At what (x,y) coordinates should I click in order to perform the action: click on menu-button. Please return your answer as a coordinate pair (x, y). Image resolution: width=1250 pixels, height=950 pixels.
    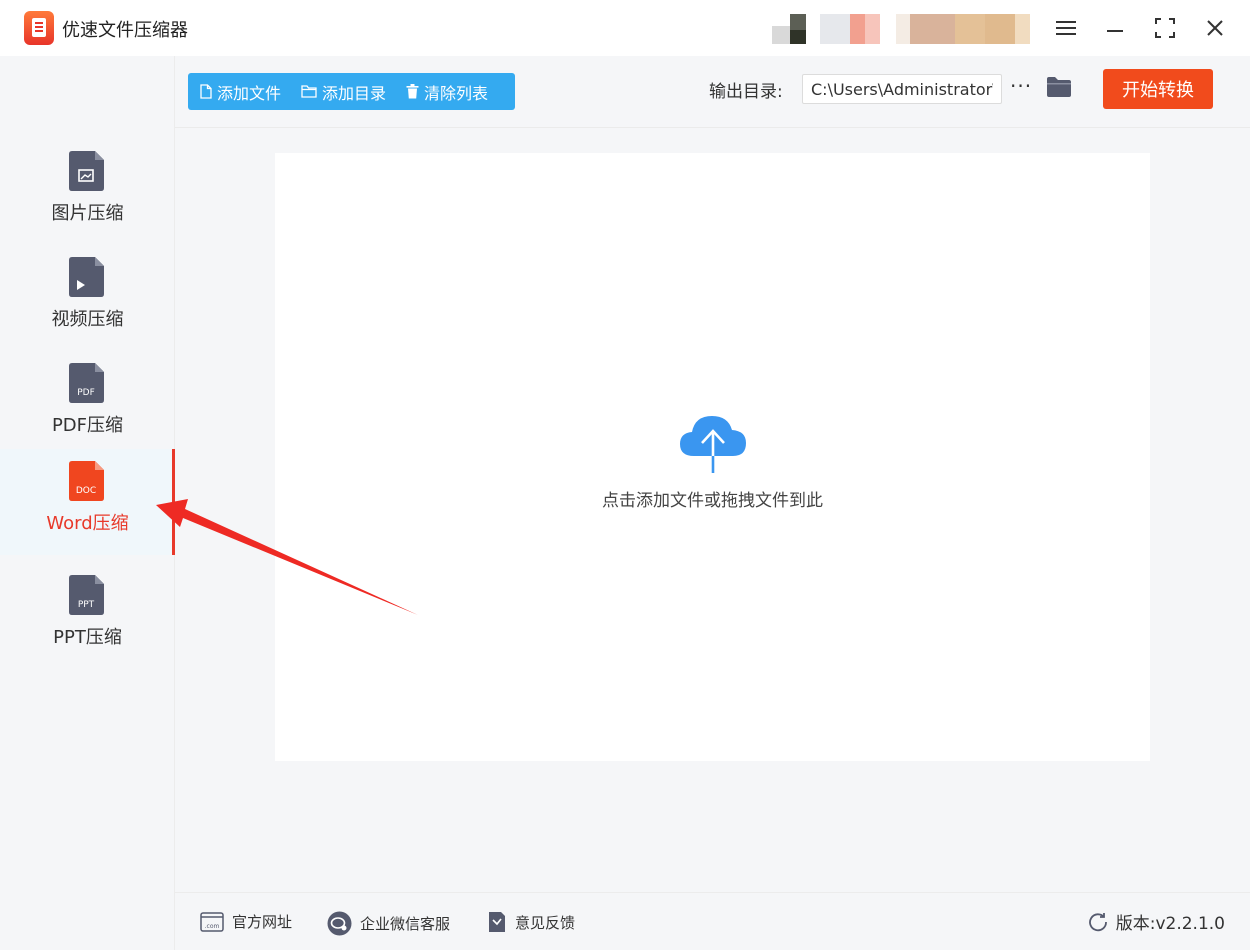
    Looking at the image, I should click on (1066, 28).